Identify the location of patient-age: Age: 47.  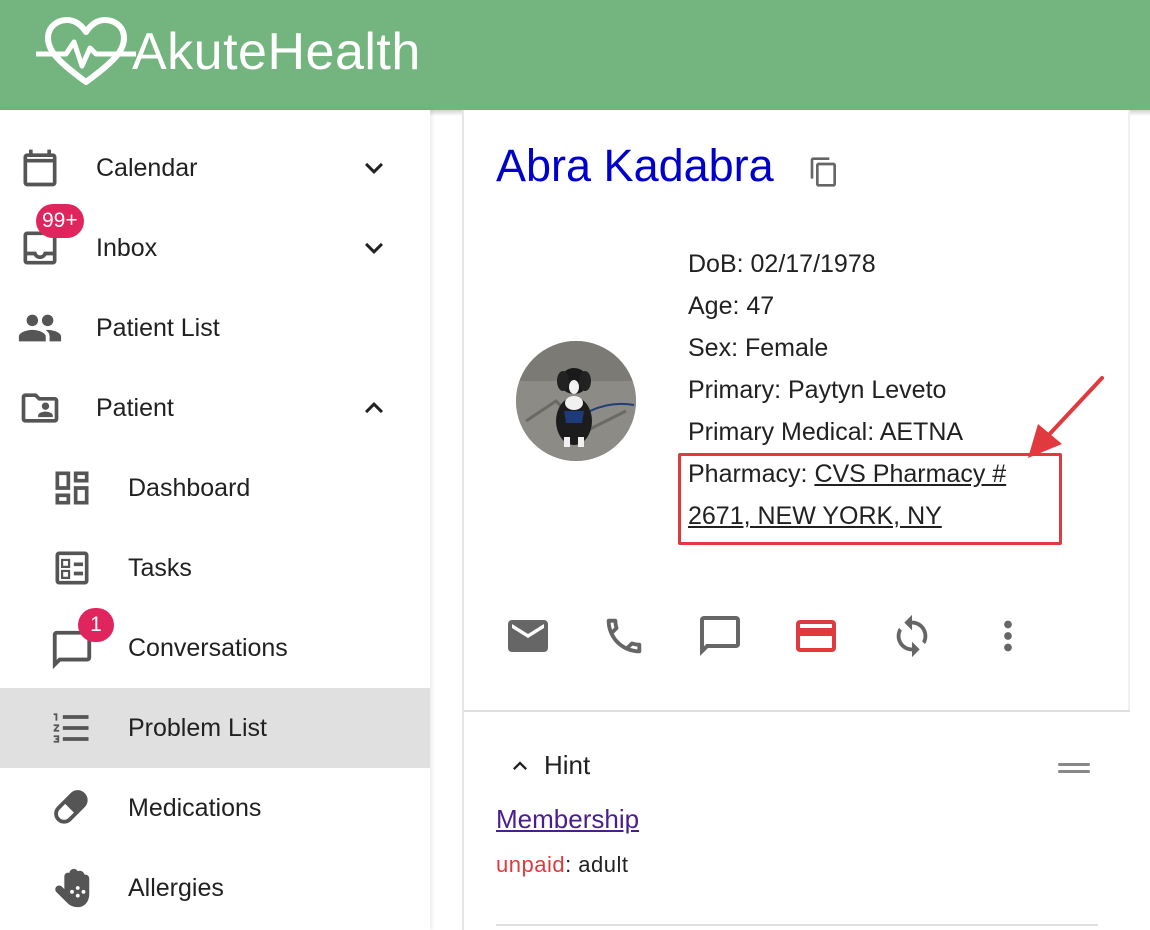
(731, 306).